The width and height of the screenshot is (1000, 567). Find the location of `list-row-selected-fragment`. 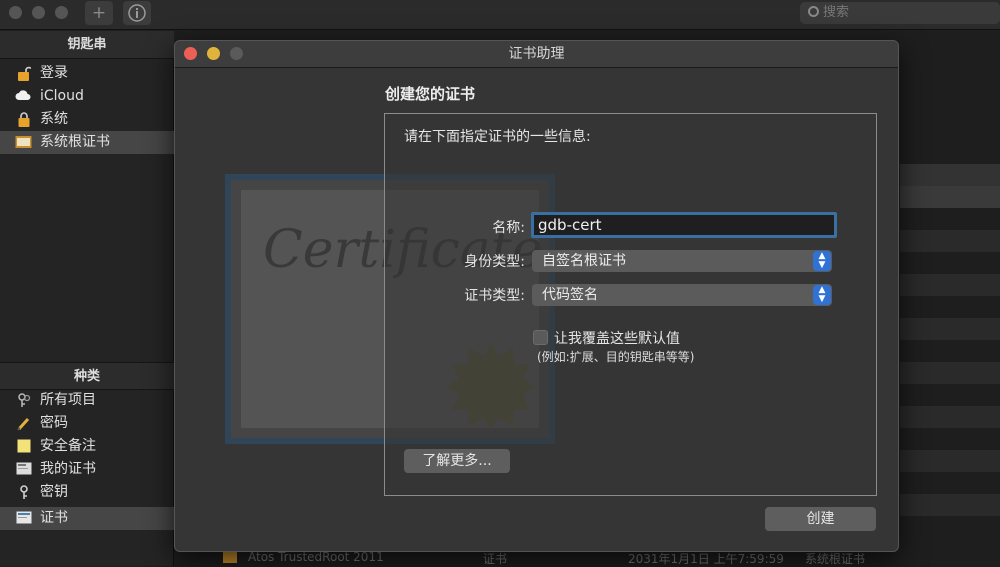

list-row-selected-fragment is located at coordinates (950, 197).